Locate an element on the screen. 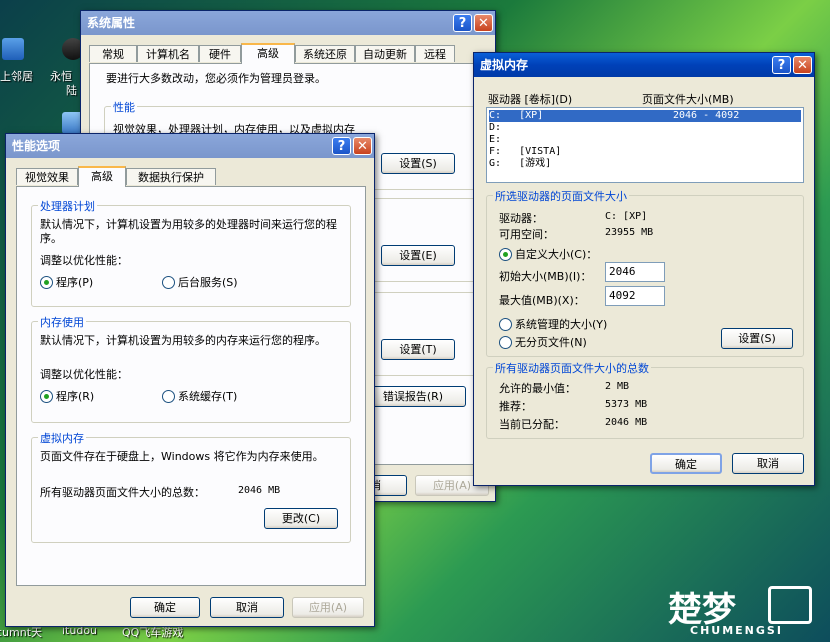 The height and width of the screenshot is (642, 830). drive-list-item: C: [XP] 2046 - 4092 is located at coordinates (645, 116).